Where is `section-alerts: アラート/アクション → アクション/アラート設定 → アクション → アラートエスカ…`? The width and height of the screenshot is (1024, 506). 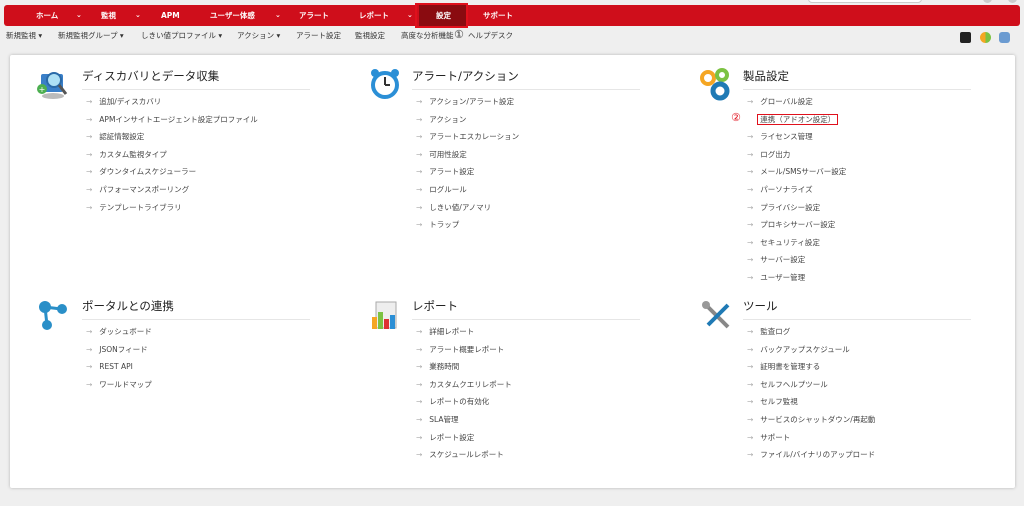 section-alerts: アラート/アクション → アクション/アラート設定 → アクション → アラートエスカ… is located at coordinates (526, 152).